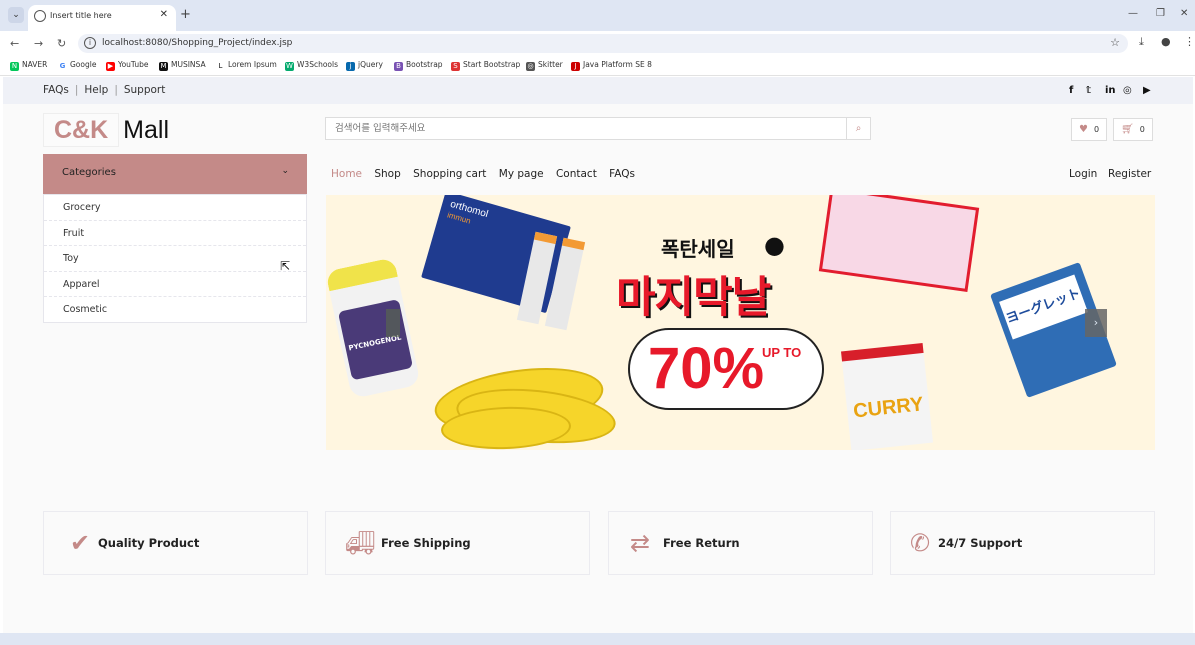 The image size is (1195, 645). I want to click on instagram-icon: ◎, so click(1127, 90).